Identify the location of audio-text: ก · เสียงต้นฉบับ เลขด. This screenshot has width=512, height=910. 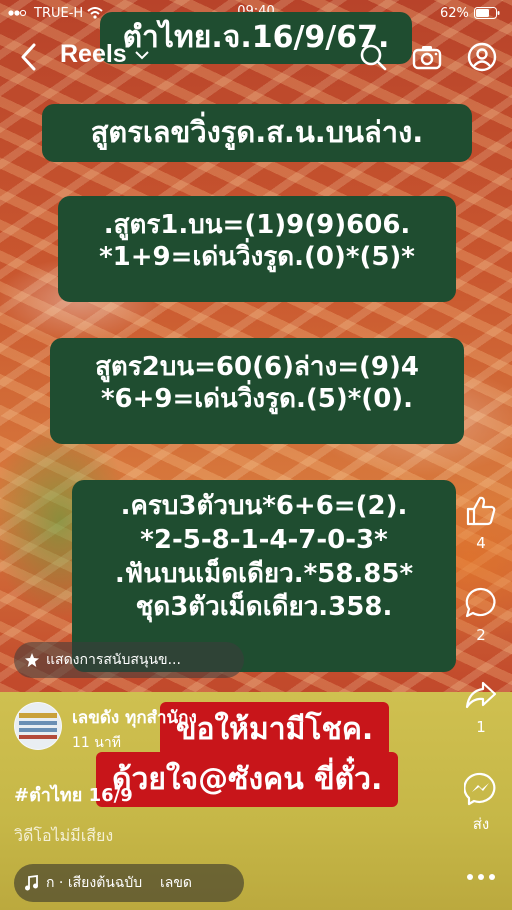
(119, 883).